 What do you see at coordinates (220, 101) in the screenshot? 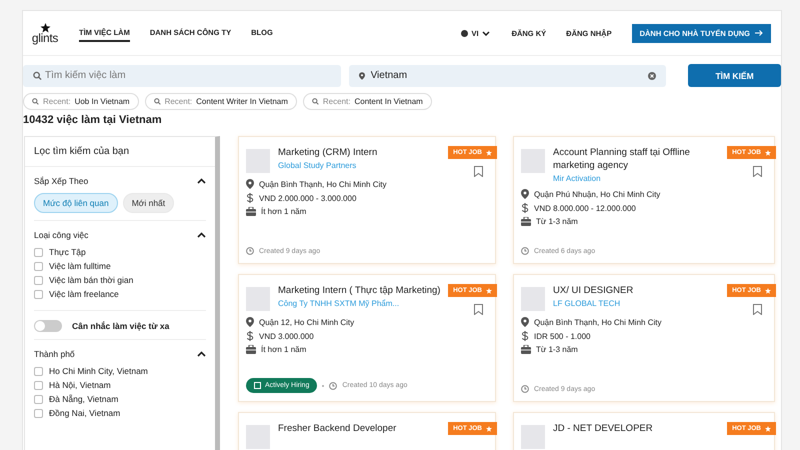
I see `recent-search-chip: Recent: Content Writer In Vietnam` at bounding box center [220, 101].